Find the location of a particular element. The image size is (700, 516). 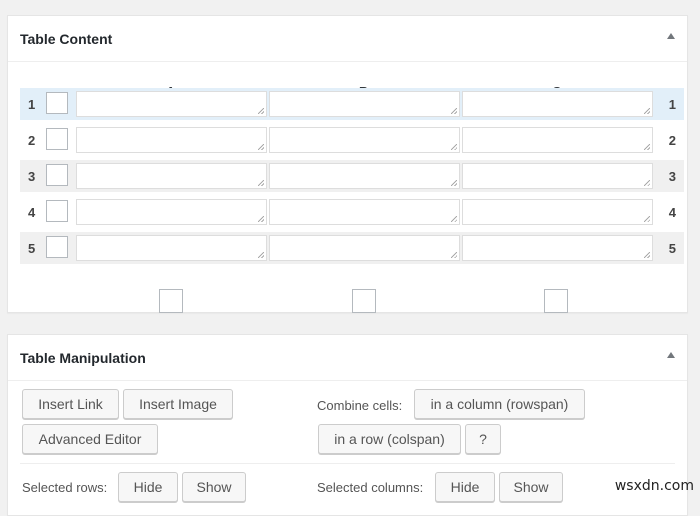

row-number: 1 is located at coordinates (32, 104).